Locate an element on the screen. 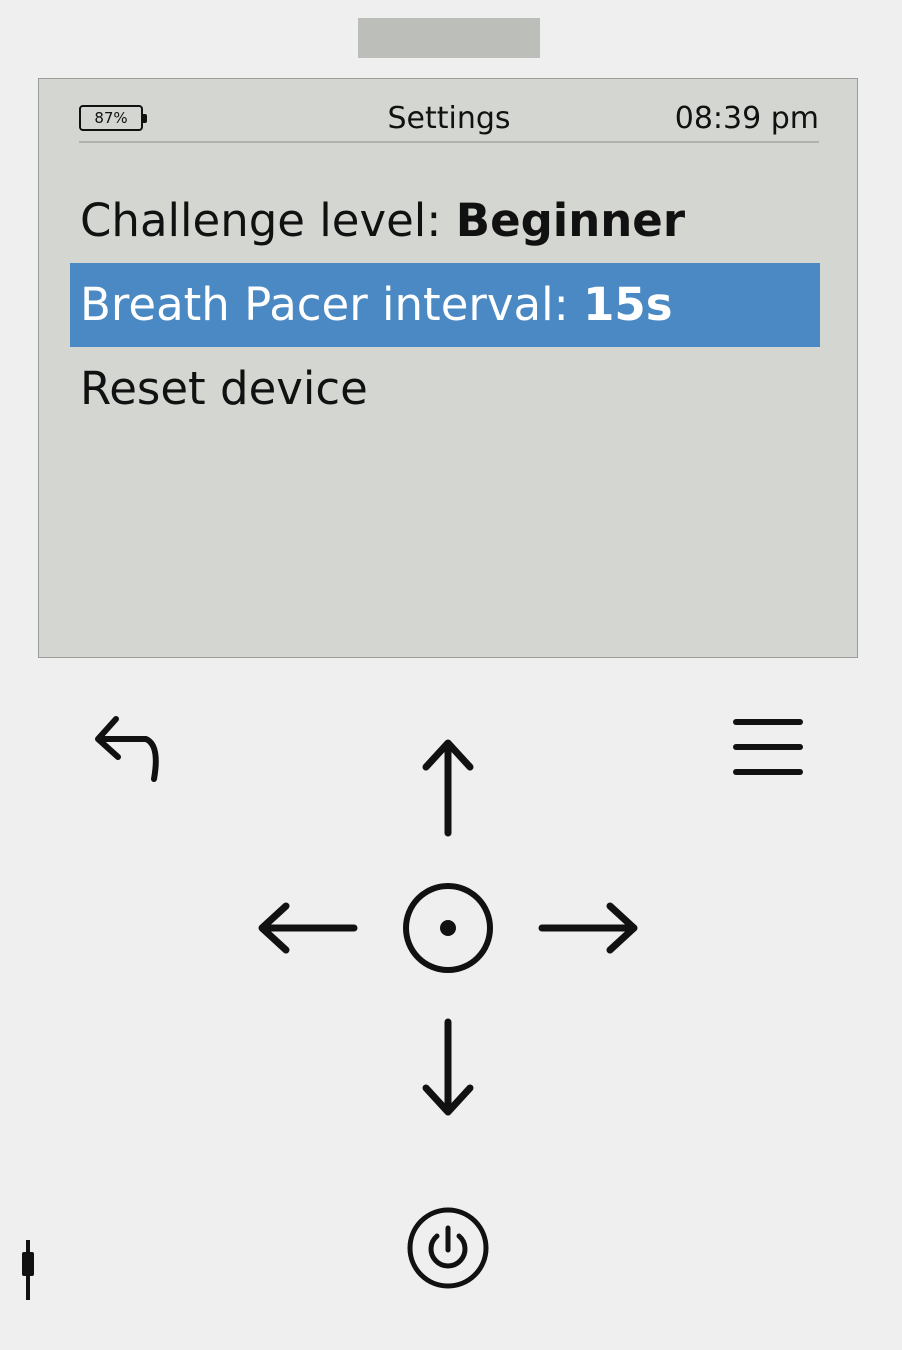  menu-item-value: 15s is located at coordinates (628, 304).